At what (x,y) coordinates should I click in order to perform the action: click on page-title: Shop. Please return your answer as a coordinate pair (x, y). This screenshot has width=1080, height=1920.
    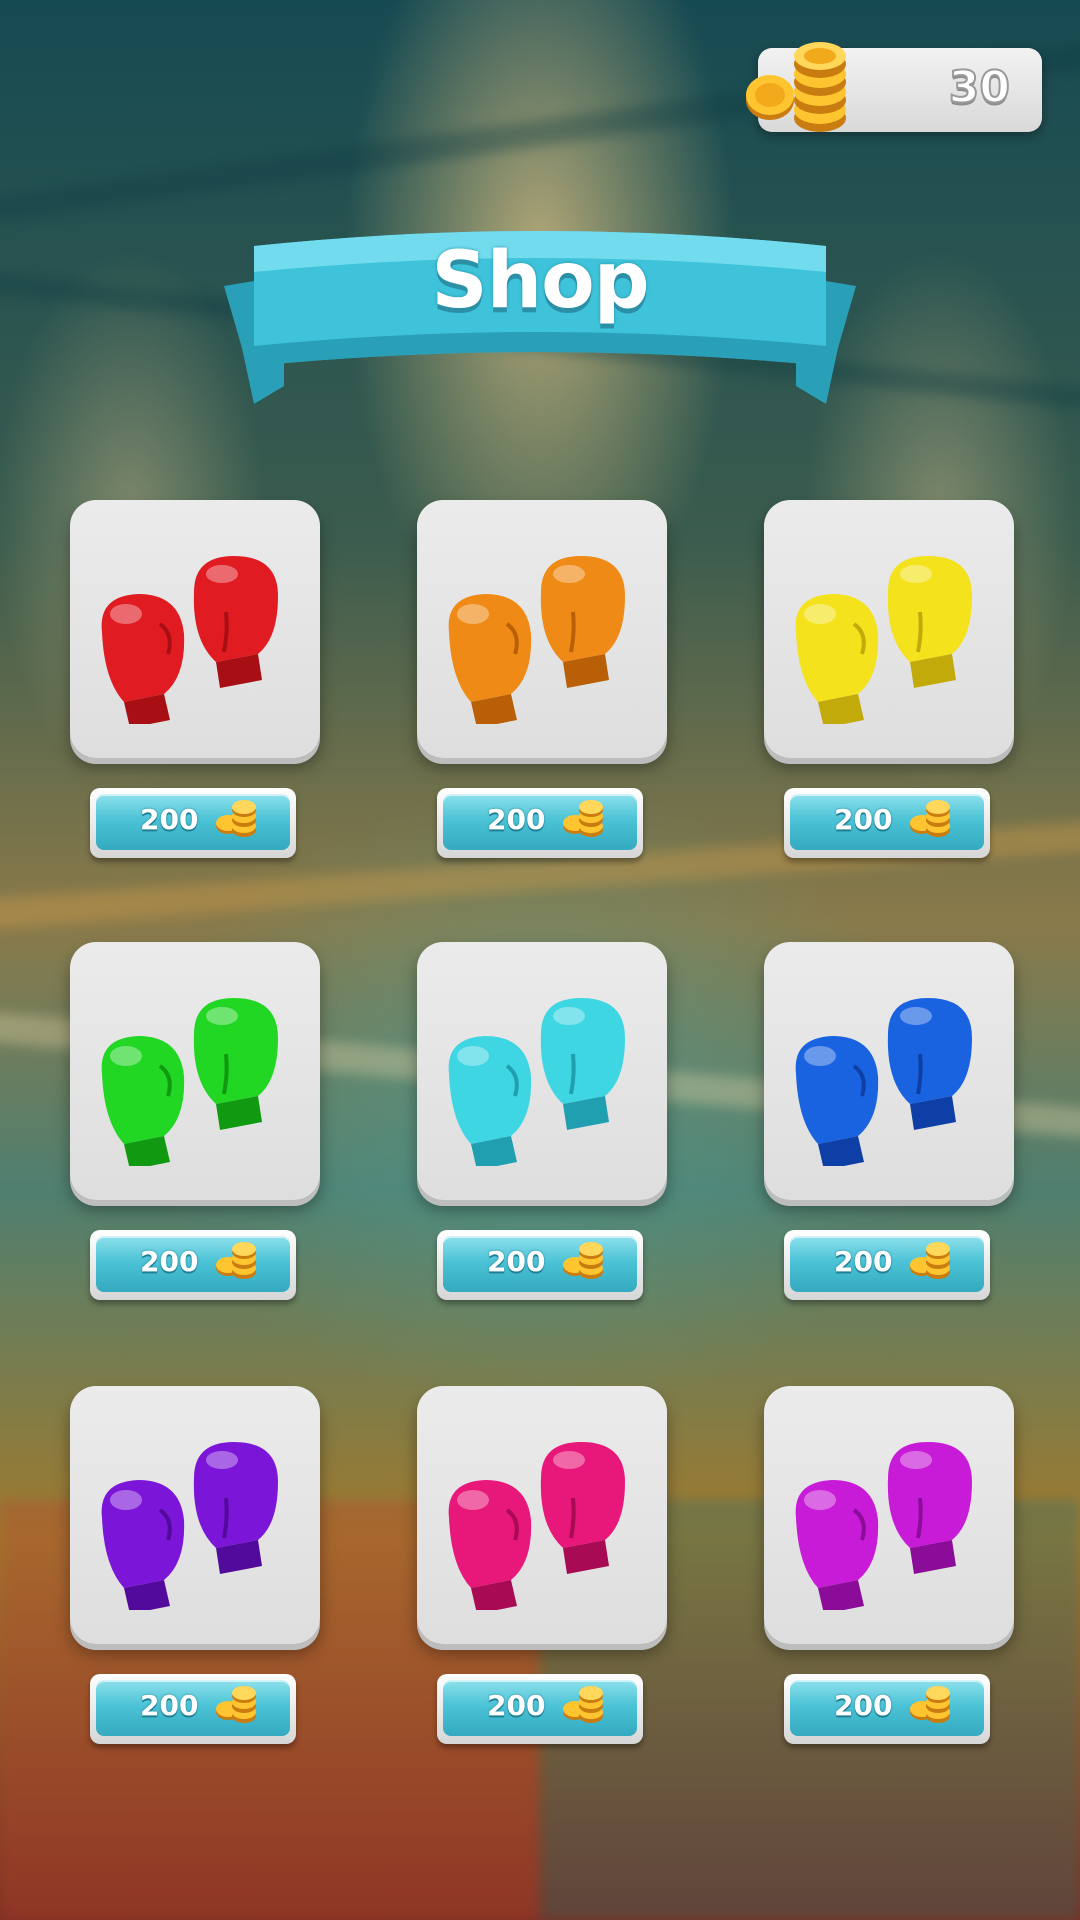
    Looking at the image, I should click on (540, 281).